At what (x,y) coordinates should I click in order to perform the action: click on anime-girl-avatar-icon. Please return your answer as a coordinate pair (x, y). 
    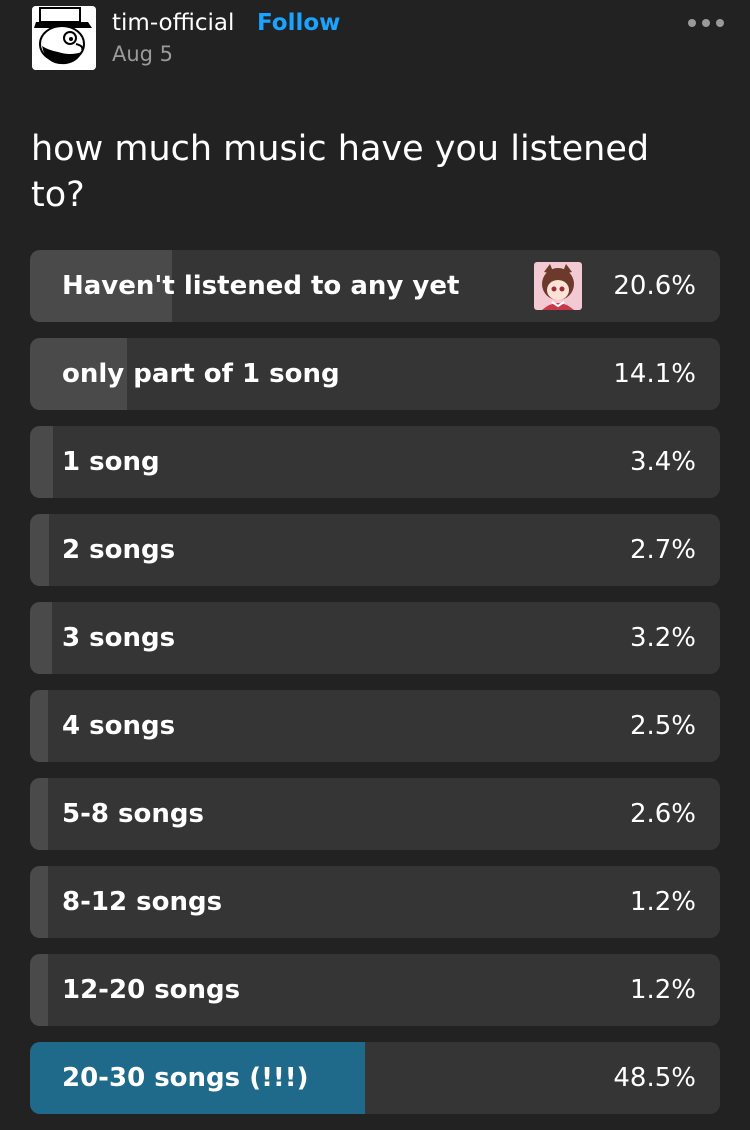
    Looking at the image, I should click on (558, 286).